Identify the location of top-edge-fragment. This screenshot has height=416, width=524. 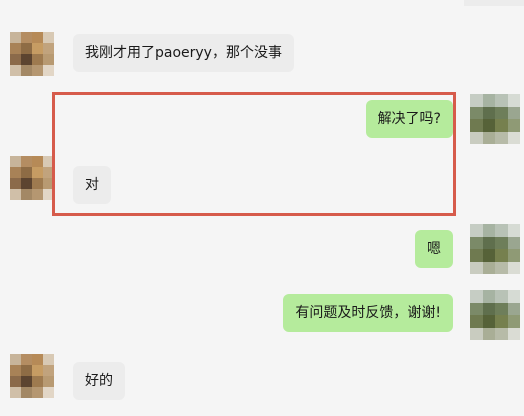
(494, 3).